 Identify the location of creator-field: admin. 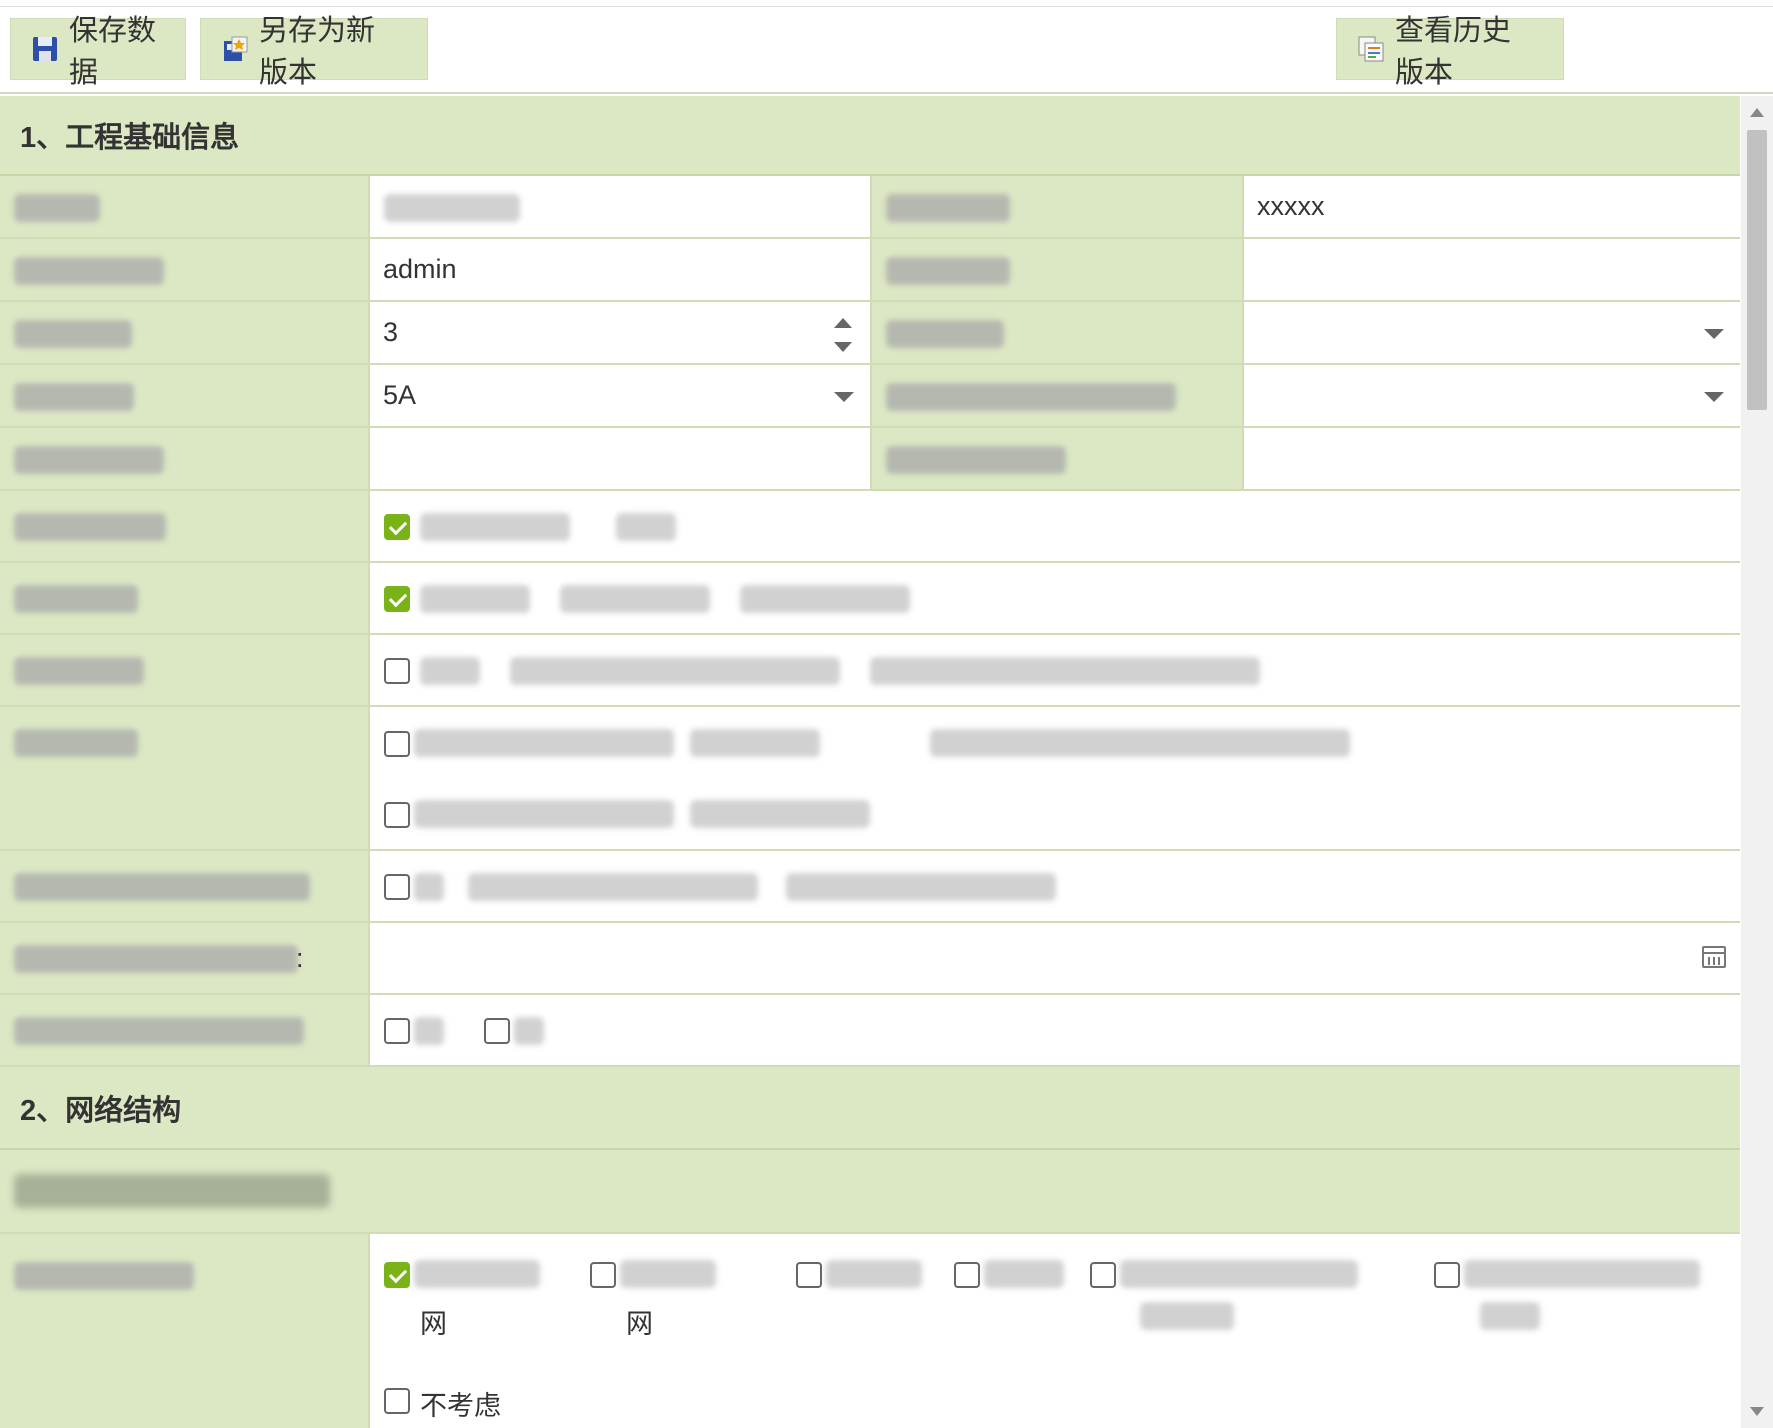
(621, 269).